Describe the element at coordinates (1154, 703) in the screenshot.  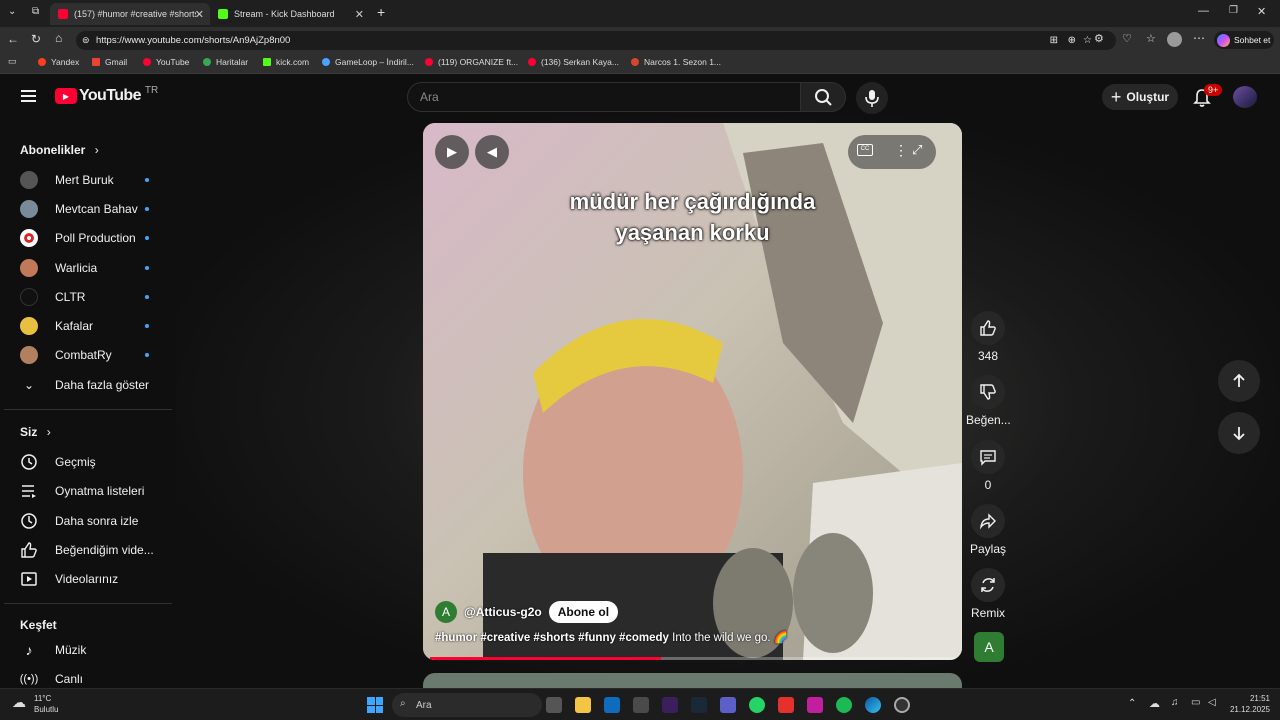
I see `onedrive-icon: ☁` at that location.